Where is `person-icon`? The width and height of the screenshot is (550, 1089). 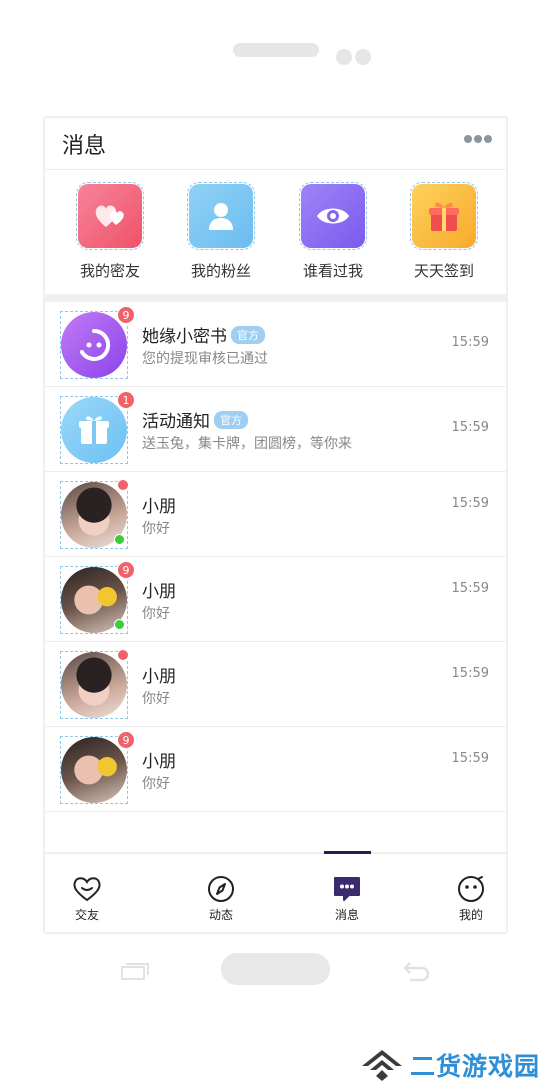
person-icon is located at coordinates (221, 216).